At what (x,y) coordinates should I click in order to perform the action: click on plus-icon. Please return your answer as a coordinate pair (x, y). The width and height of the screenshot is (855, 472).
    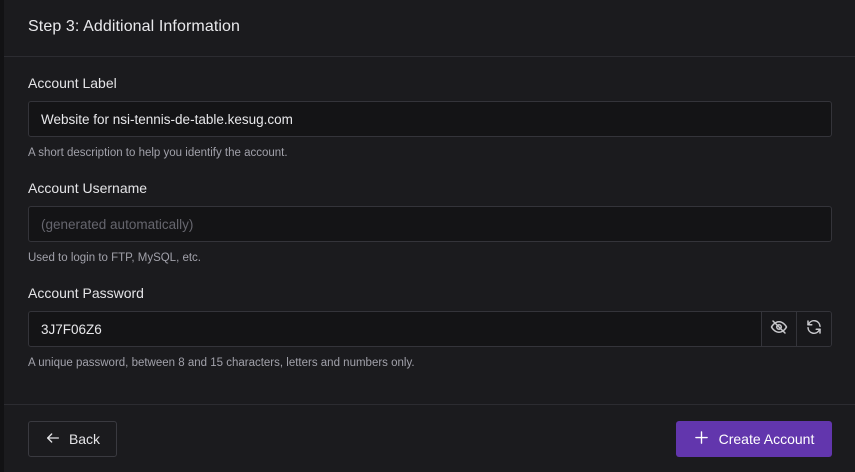
    Looking at the image, I should click on (701, 439).